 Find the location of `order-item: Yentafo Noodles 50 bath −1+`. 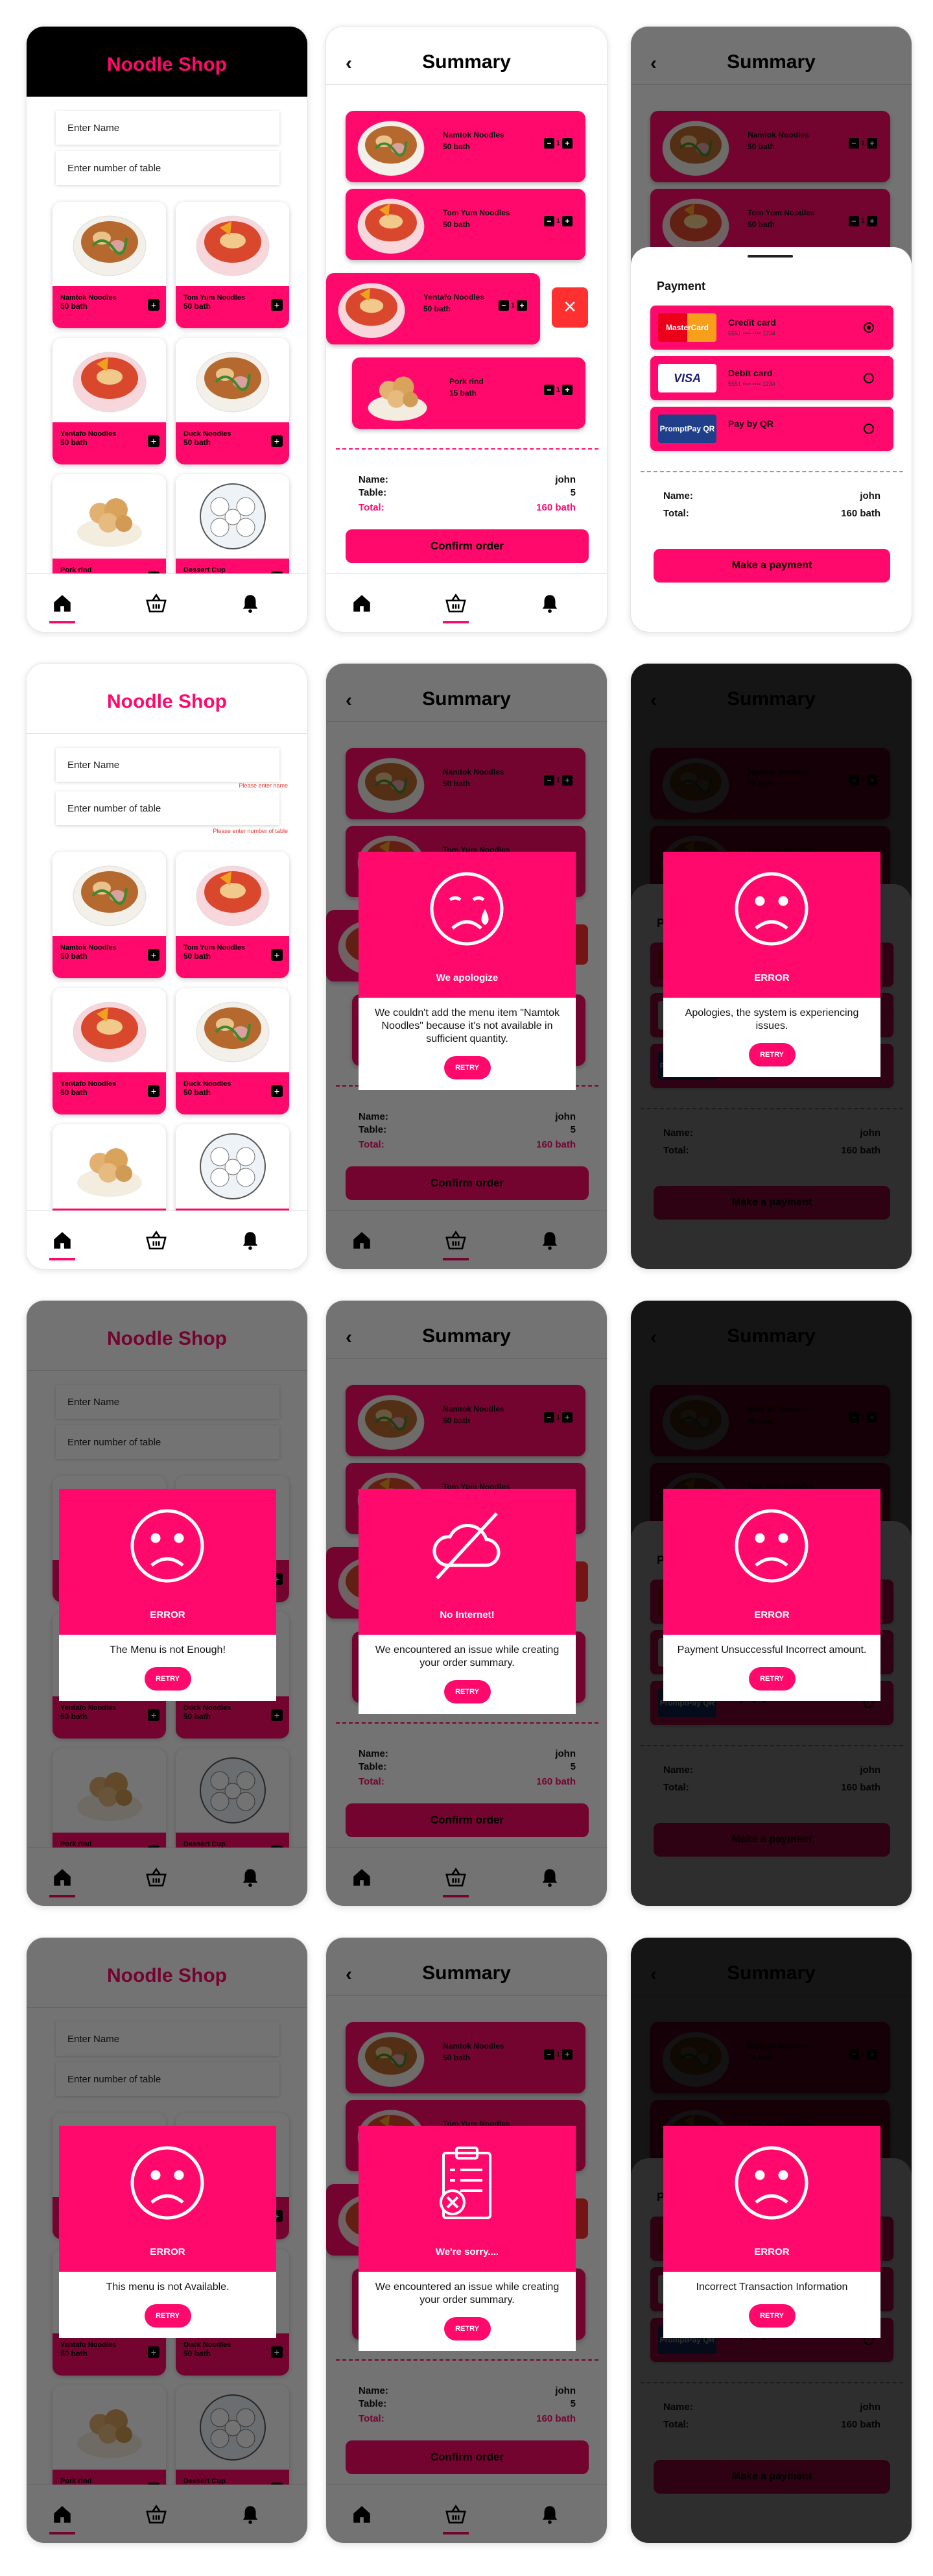

order-item: Yentafo Noodles 50 bath −1+ is located at coordinates (433, 308).